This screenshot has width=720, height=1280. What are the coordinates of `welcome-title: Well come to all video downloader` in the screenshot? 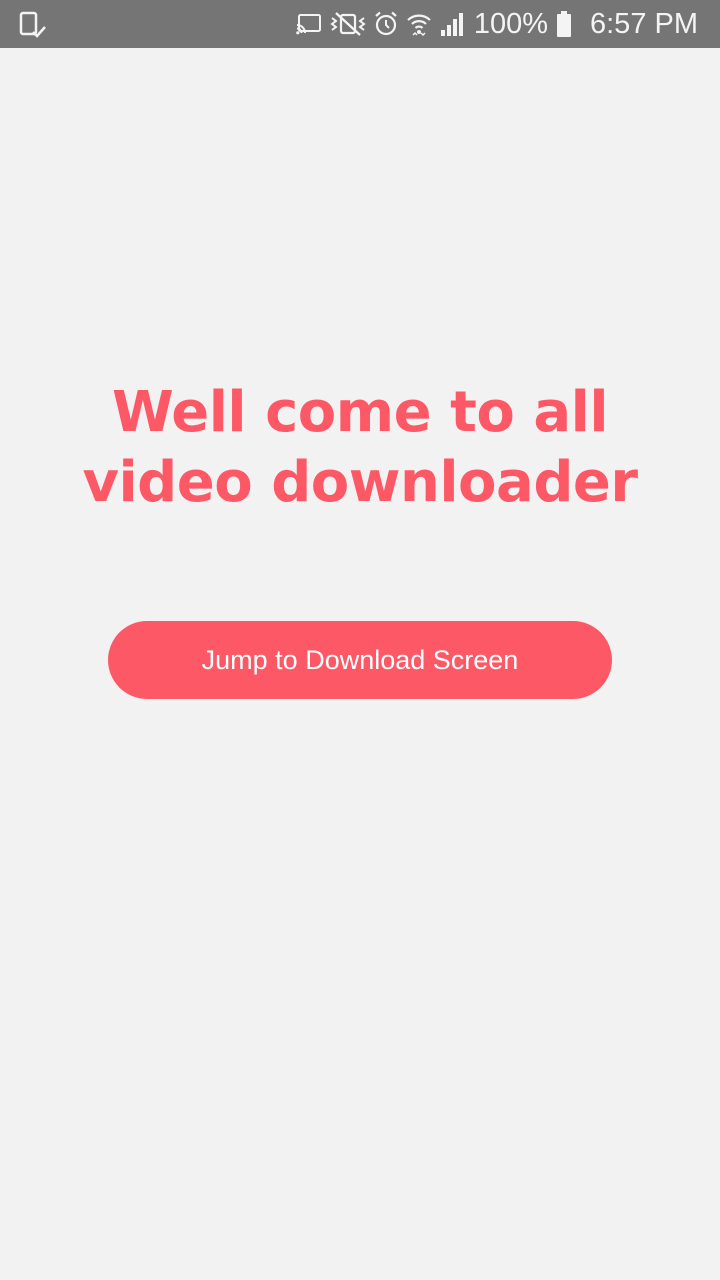 It's located at (360, 447).